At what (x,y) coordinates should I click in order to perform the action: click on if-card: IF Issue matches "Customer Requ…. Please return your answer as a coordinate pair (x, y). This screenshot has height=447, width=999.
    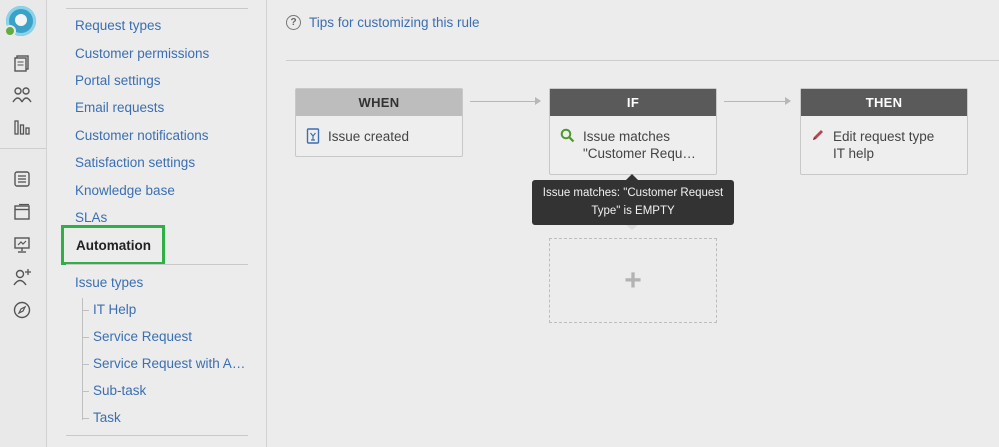
    Looking at the image, I should click on (633, 131).